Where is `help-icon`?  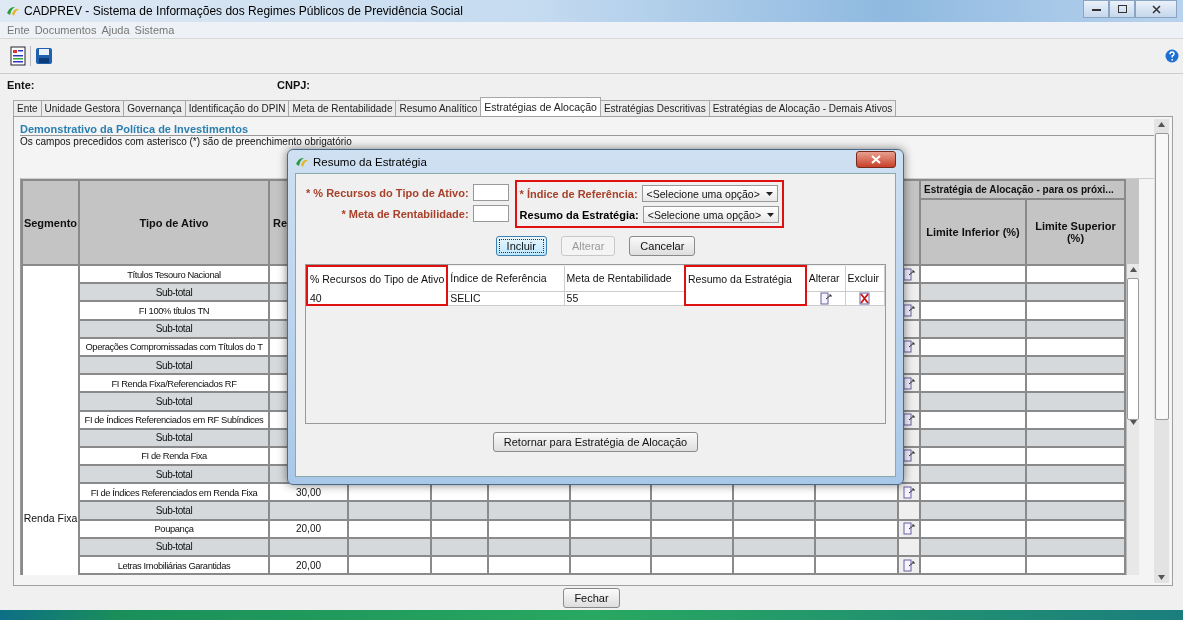 help-icon is located at coordinates (1172, 56).